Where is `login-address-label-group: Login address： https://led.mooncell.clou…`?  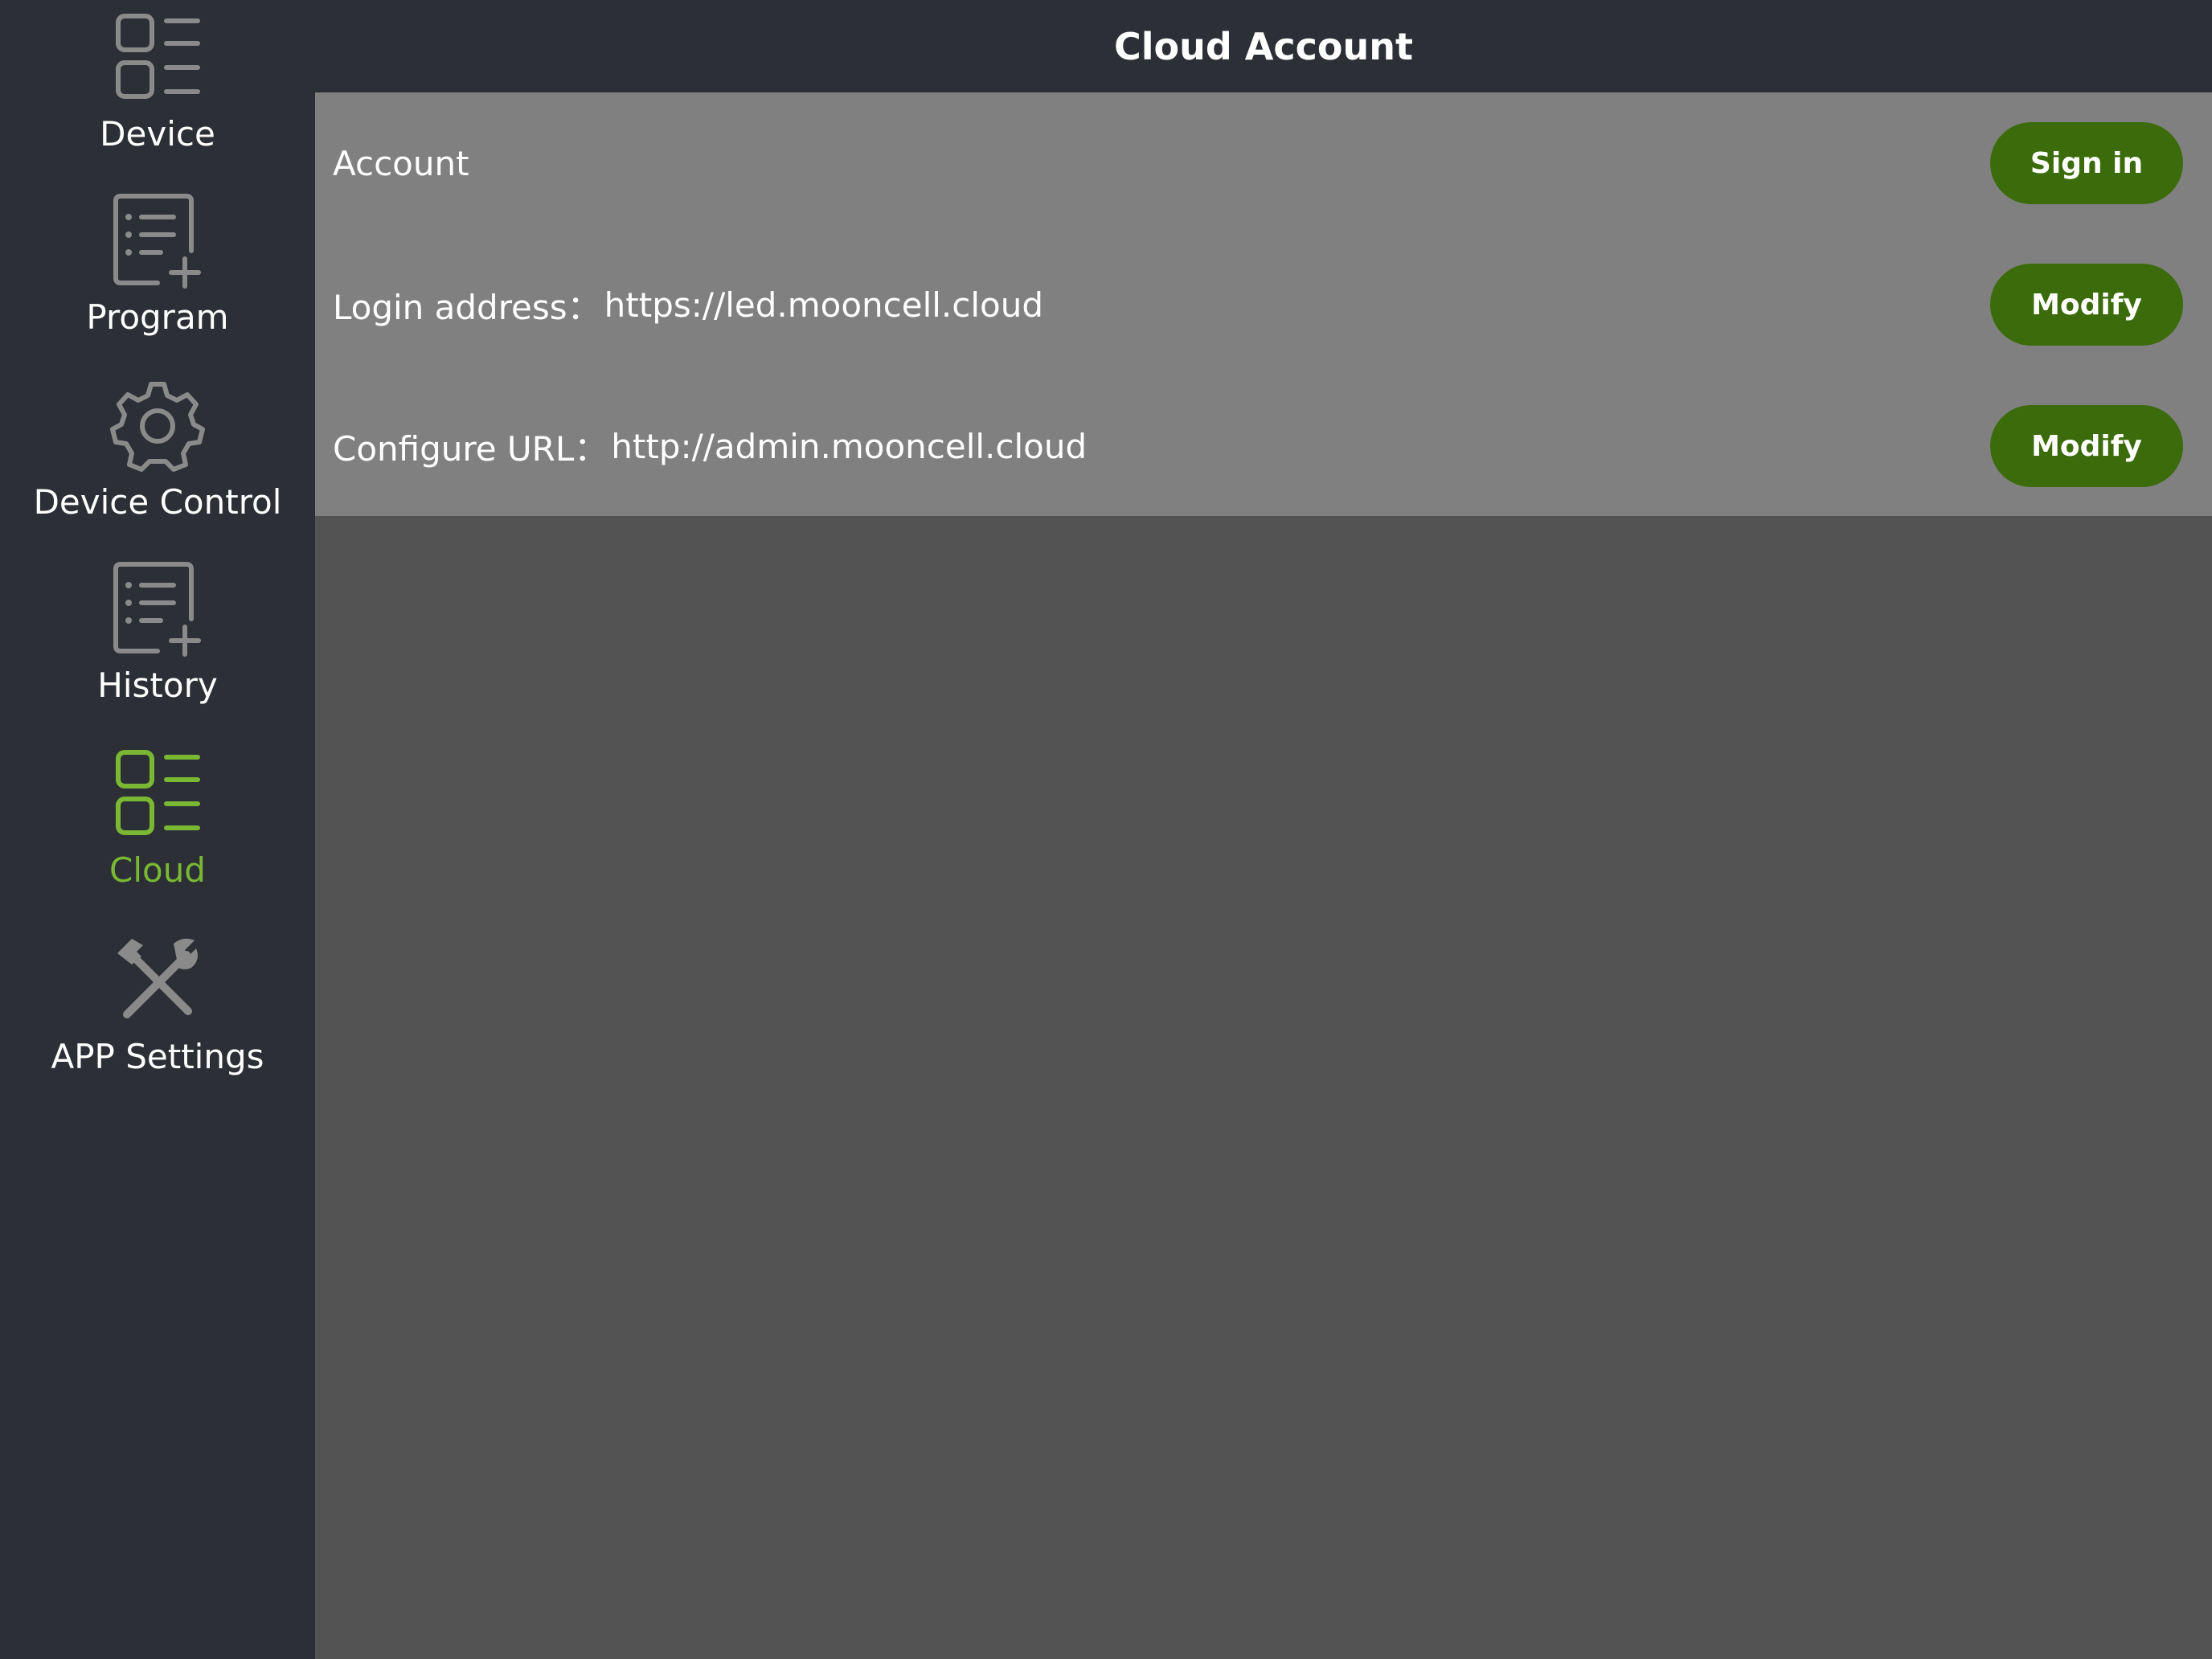 login-address-label-group: Login address： https://led.mooncell.clou… is located at coordinates (688, 304).